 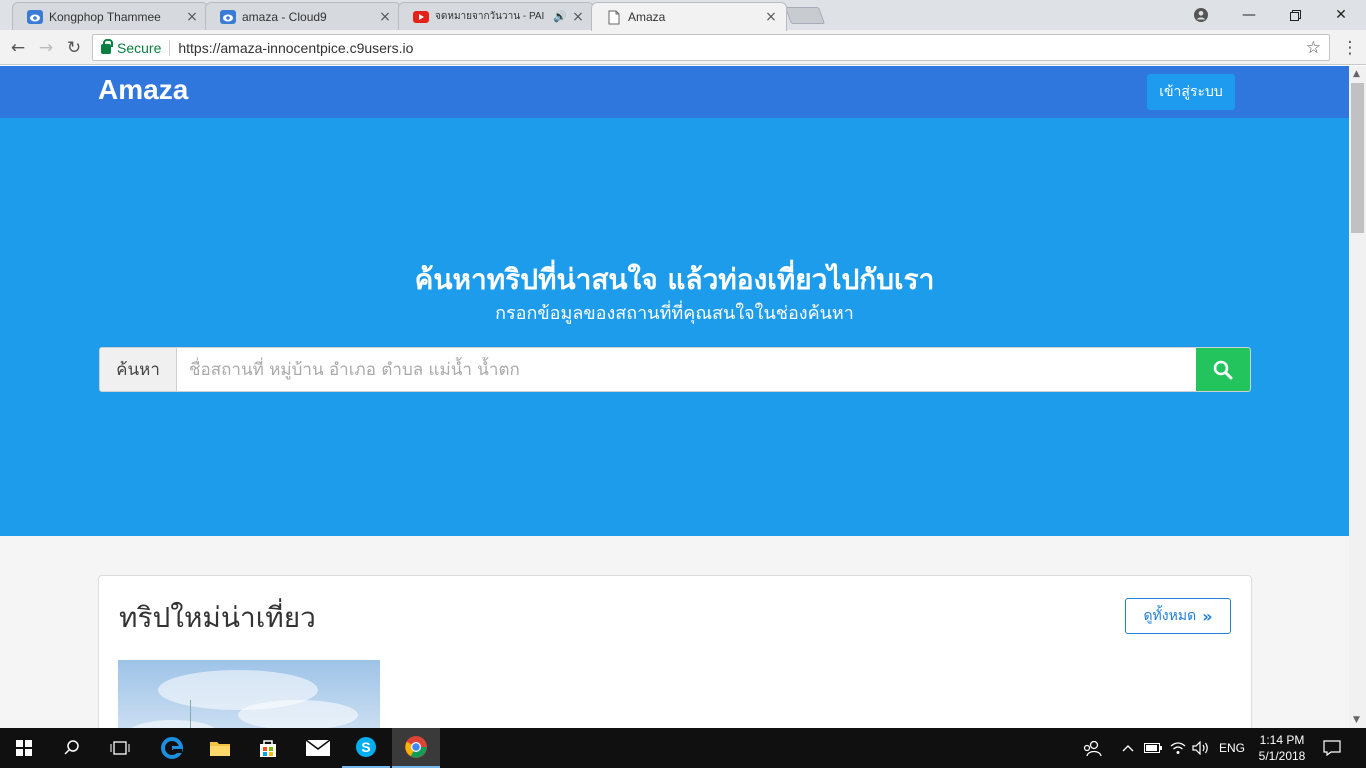 What do you see at coordinates (416, 748) in the screenshot?
I see `chrome-icon` at bounding box center [416, 748].